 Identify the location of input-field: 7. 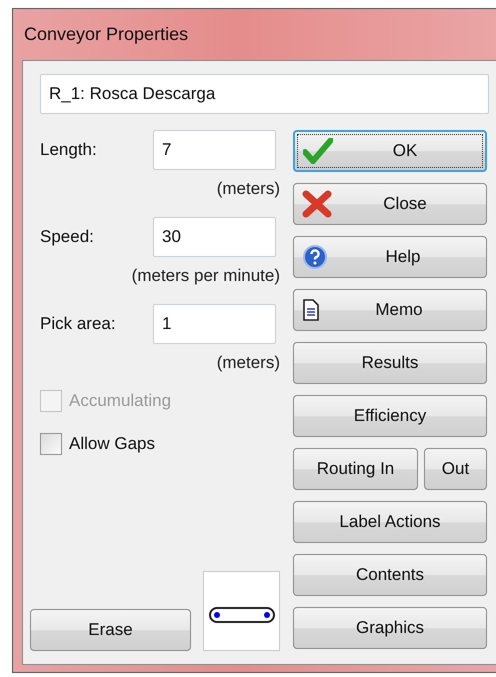
(214, 150).